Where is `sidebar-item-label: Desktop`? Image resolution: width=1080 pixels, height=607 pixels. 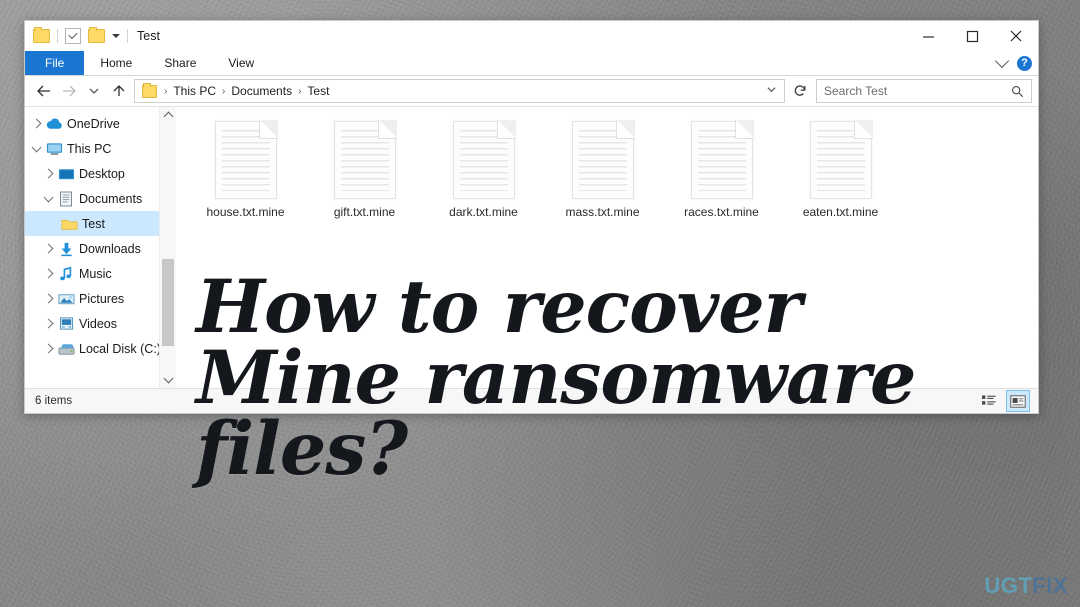
sidebar-item-label: Desktop is located at coordinates (102, 173).